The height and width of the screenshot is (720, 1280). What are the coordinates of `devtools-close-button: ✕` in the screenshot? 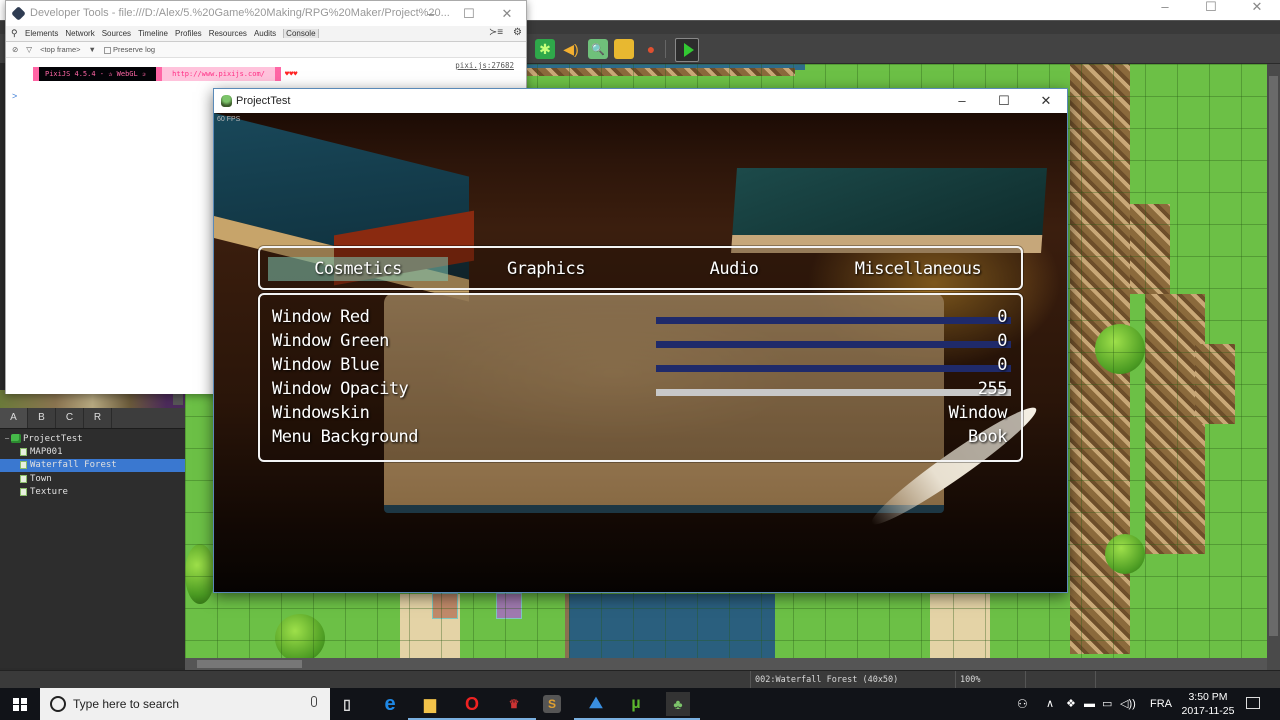 It's located at (507, 13).